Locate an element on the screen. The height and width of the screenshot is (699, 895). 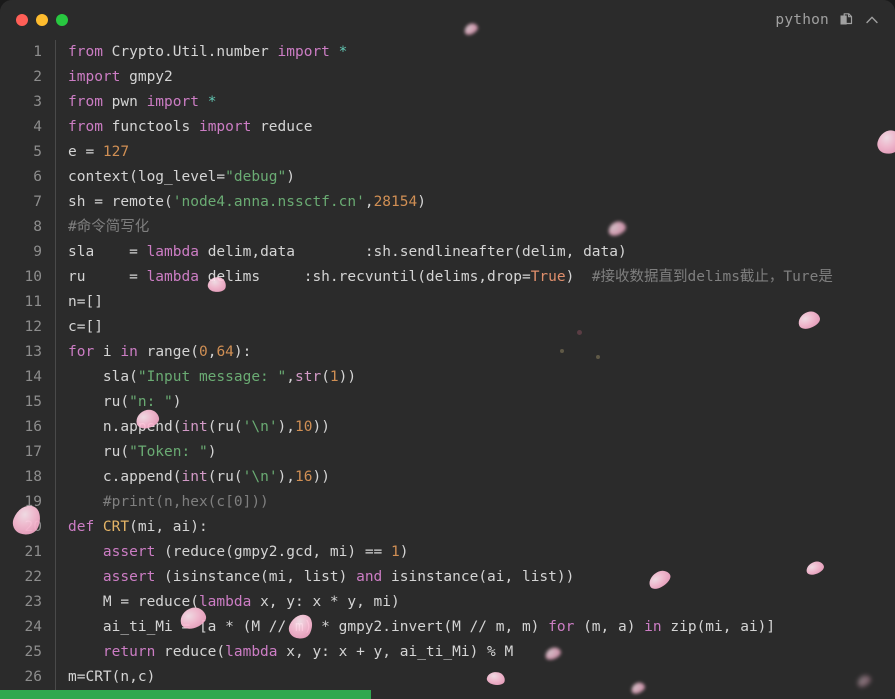
code-line-content: import gmpy2 is located at coordinates (475, 77).